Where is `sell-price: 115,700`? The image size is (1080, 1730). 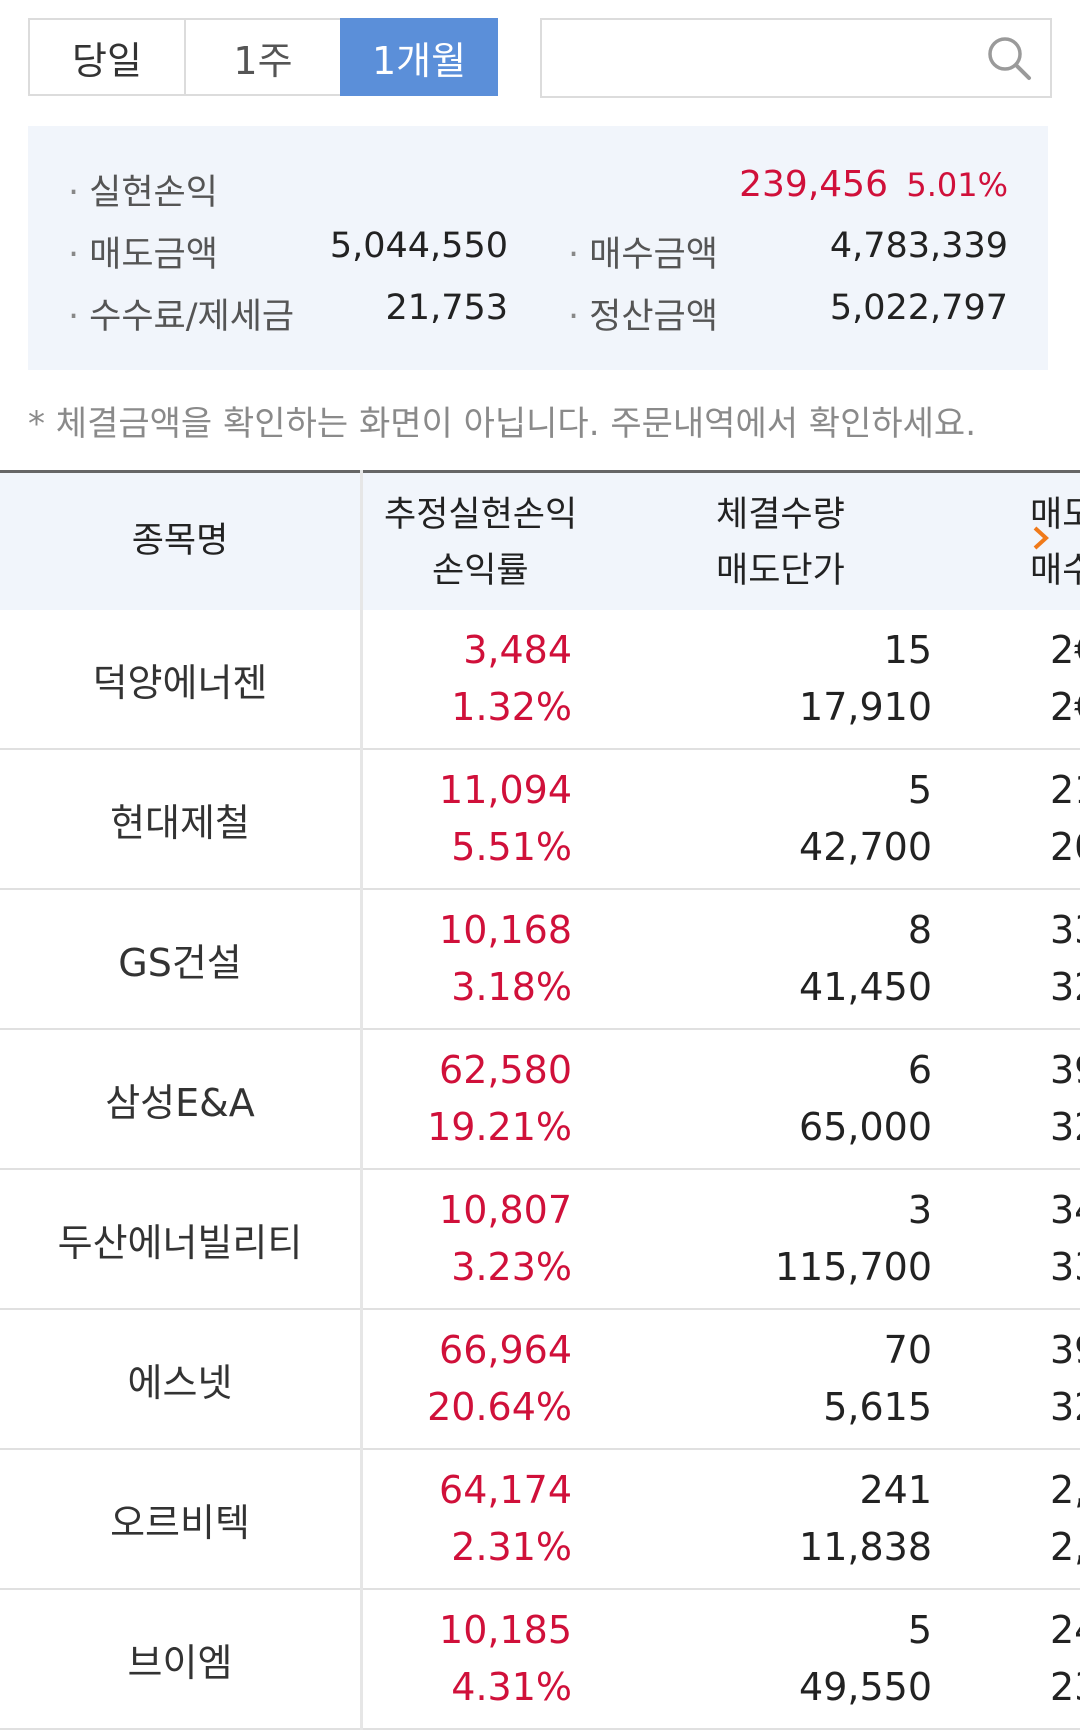
sell-price: 115,700 is located at coordinates (853, 1267).